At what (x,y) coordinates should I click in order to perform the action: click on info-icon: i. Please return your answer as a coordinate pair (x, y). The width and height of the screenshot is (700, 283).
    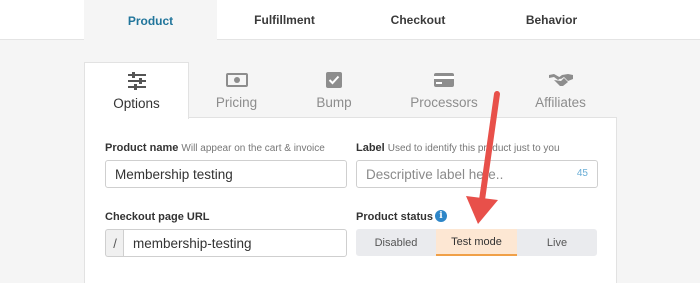
    Looking at the image, I should click on (441, 216).